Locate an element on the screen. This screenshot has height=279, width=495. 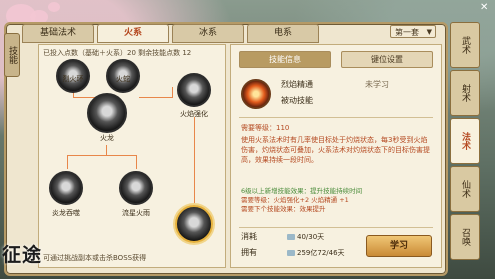
blossom-decoration is located at coordinates (54, 7).